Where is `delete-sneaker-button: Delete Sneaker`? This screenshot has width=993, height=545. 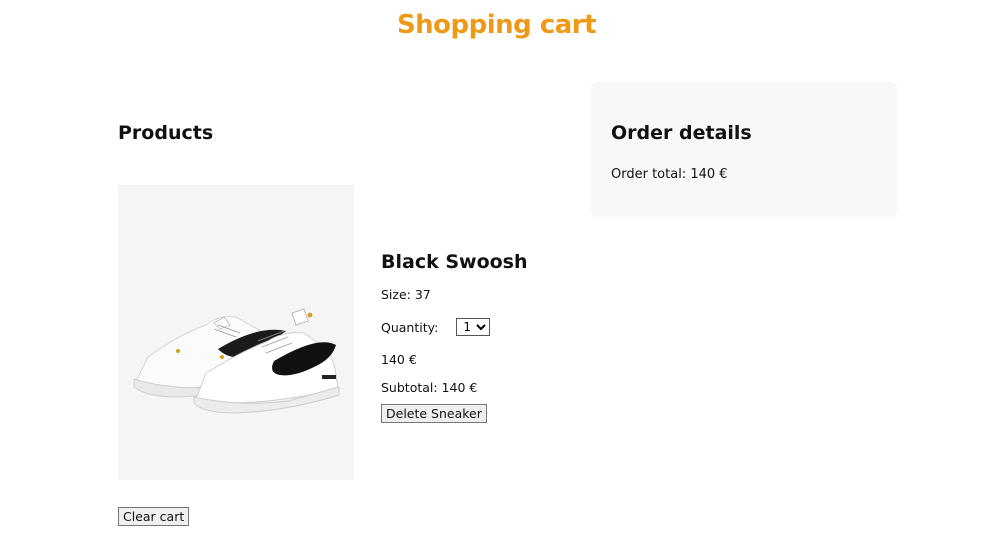
delete-sneaker-button: Delete Sneaker is located at coordinates (434, 413).